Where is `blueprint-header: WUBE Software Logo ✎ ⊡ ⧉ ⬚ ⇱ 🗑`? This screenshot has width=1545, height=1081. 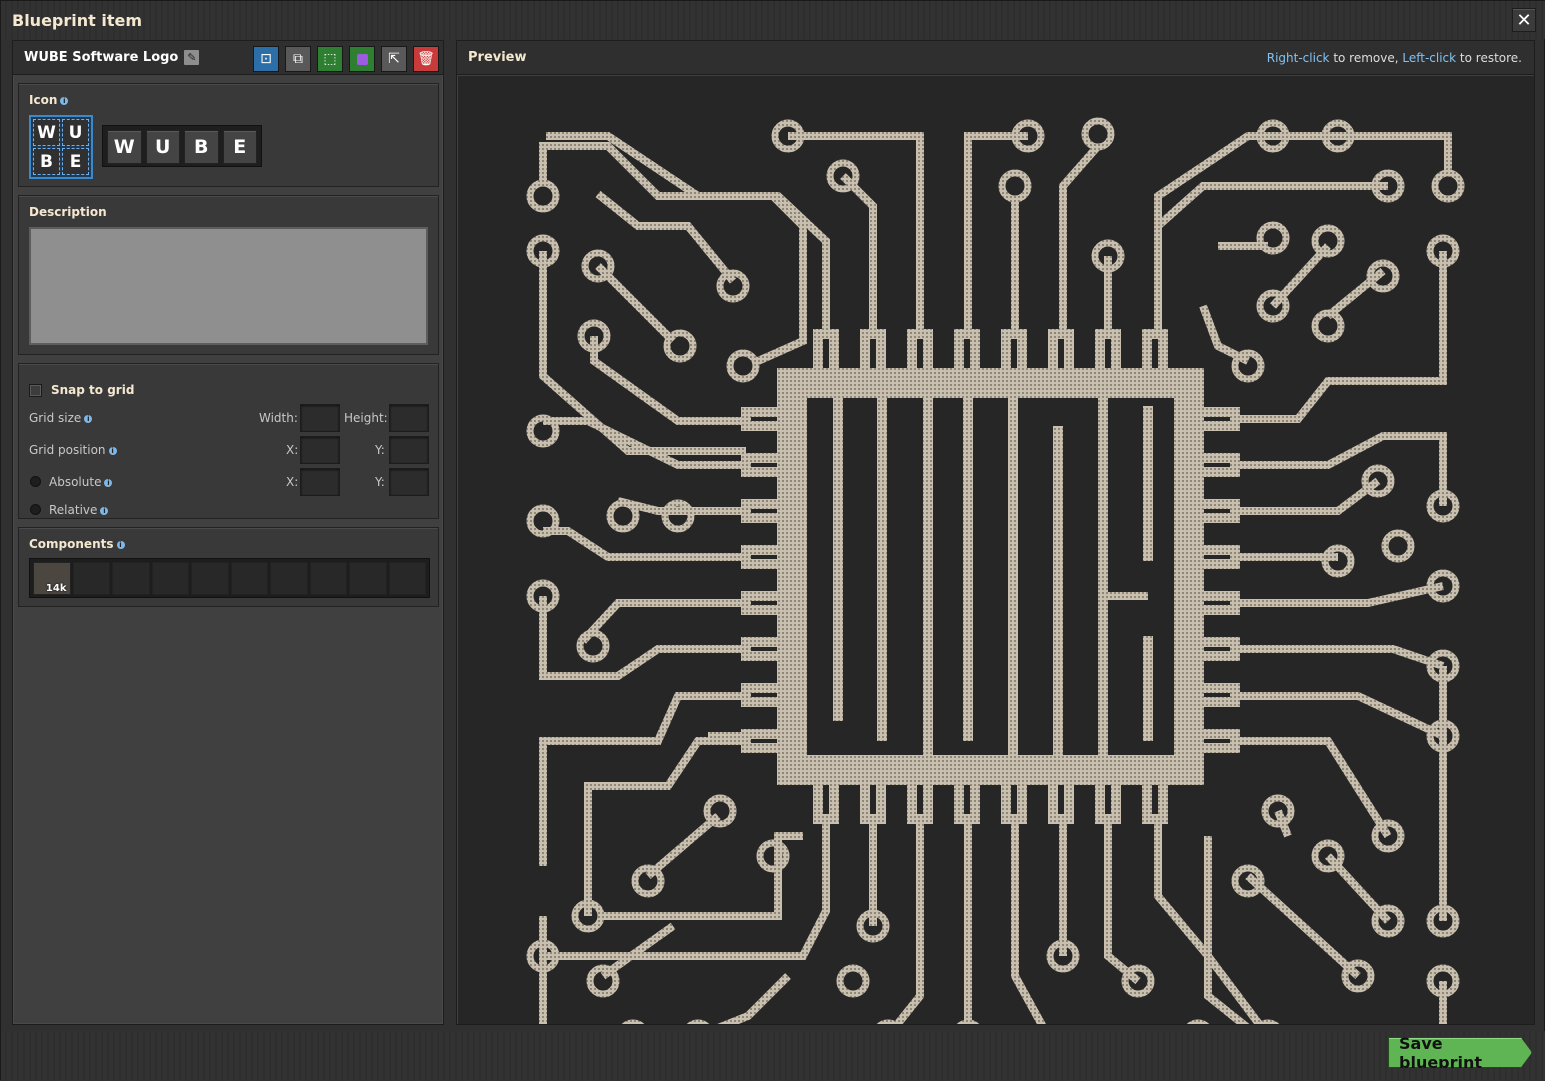 blueprint-header: WUBE Software Logo ✎ ⊡ ⧉ ⬚ ⇱ 🗑 is located at coordinates (228, 58).